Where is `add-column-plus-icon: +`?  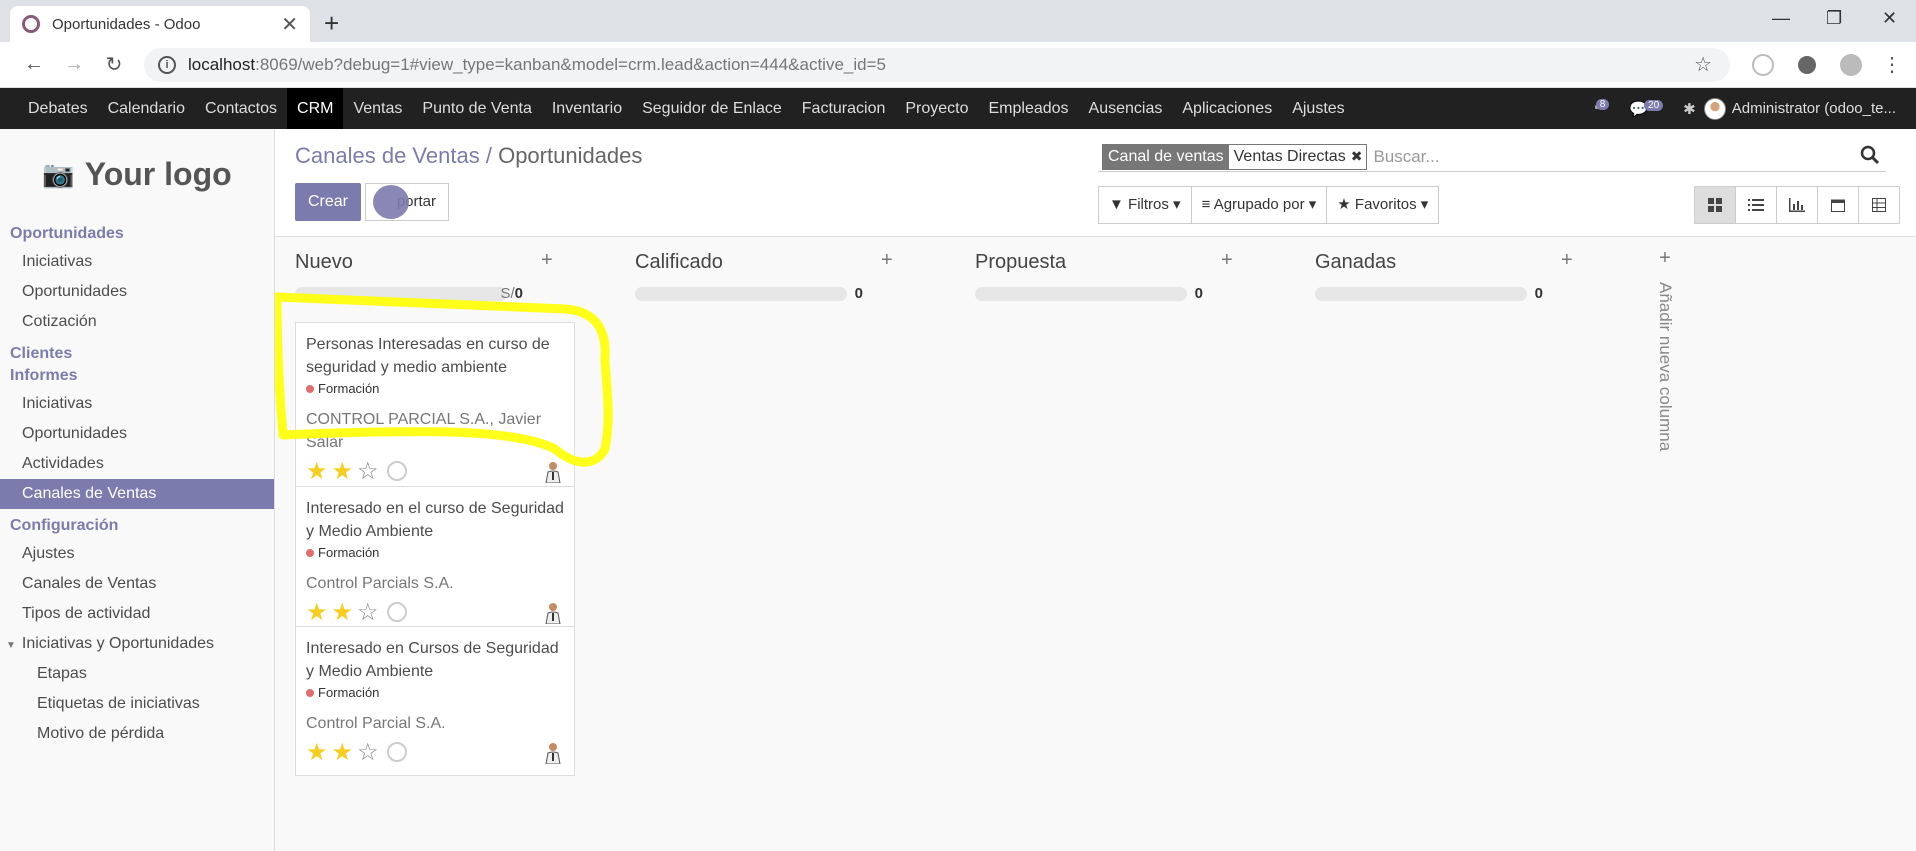
add-column-plus-icon: + is located at coordinates (1665, 258).